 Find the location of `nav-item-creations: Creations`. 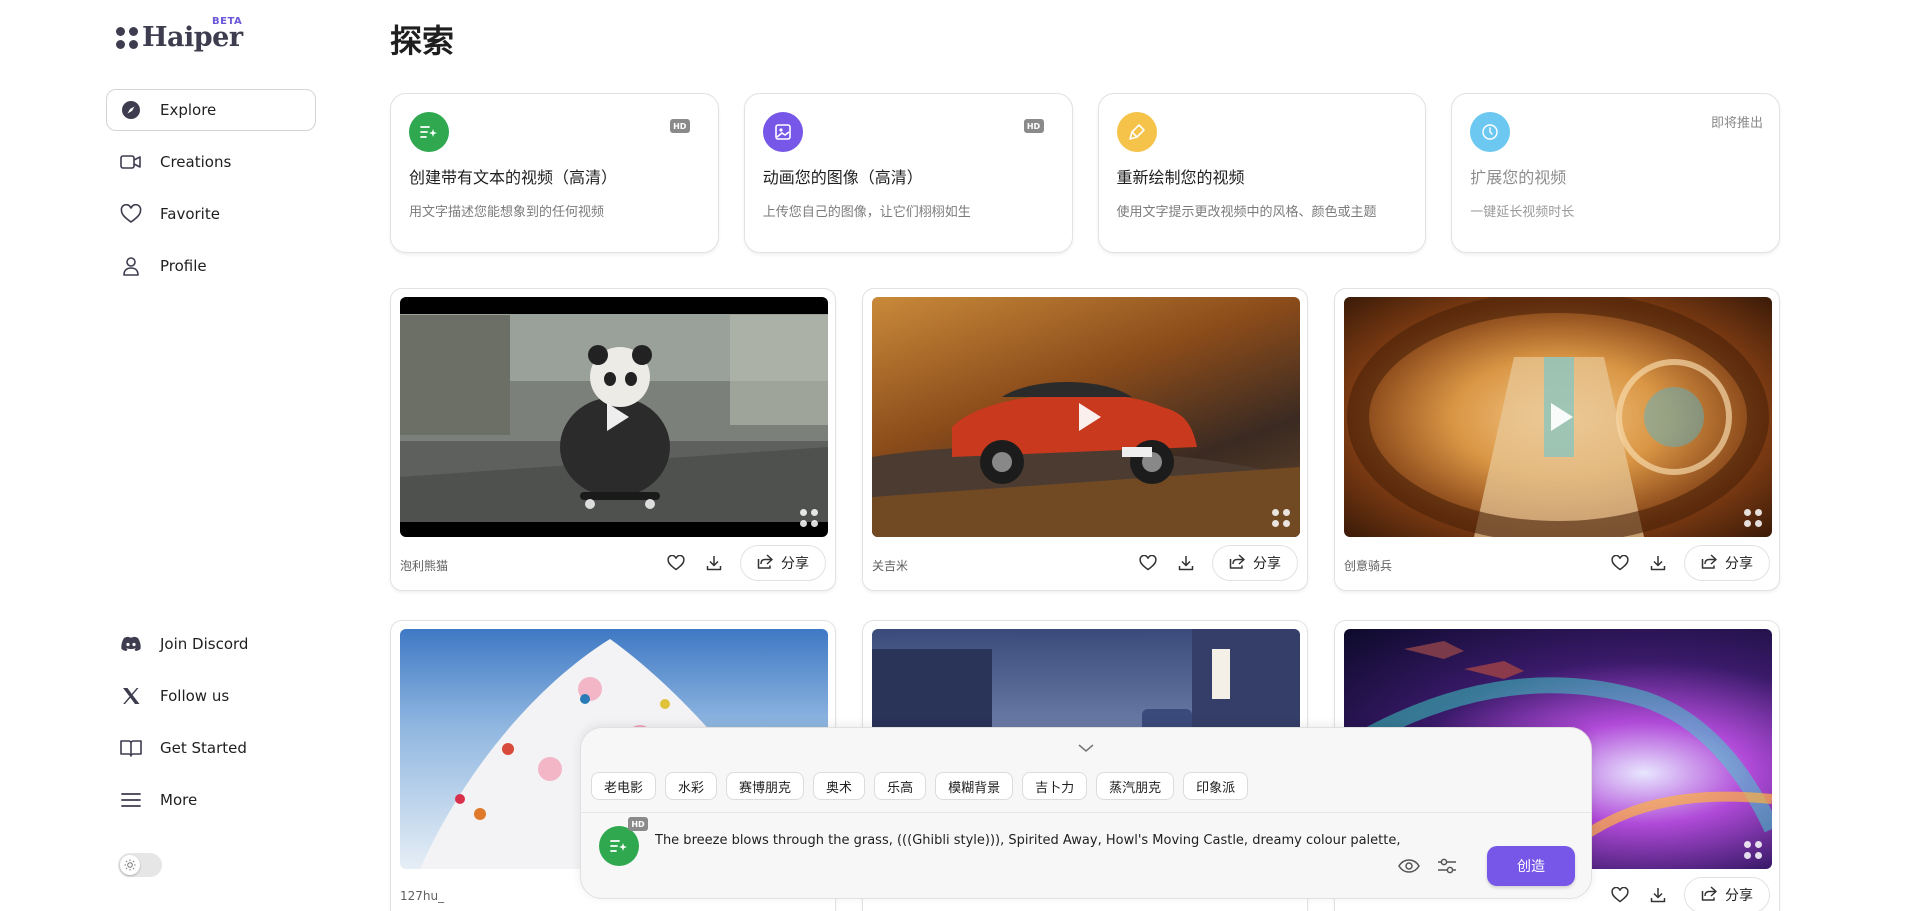

nav-item-creations: Creations is located at coordinates (211, 162).